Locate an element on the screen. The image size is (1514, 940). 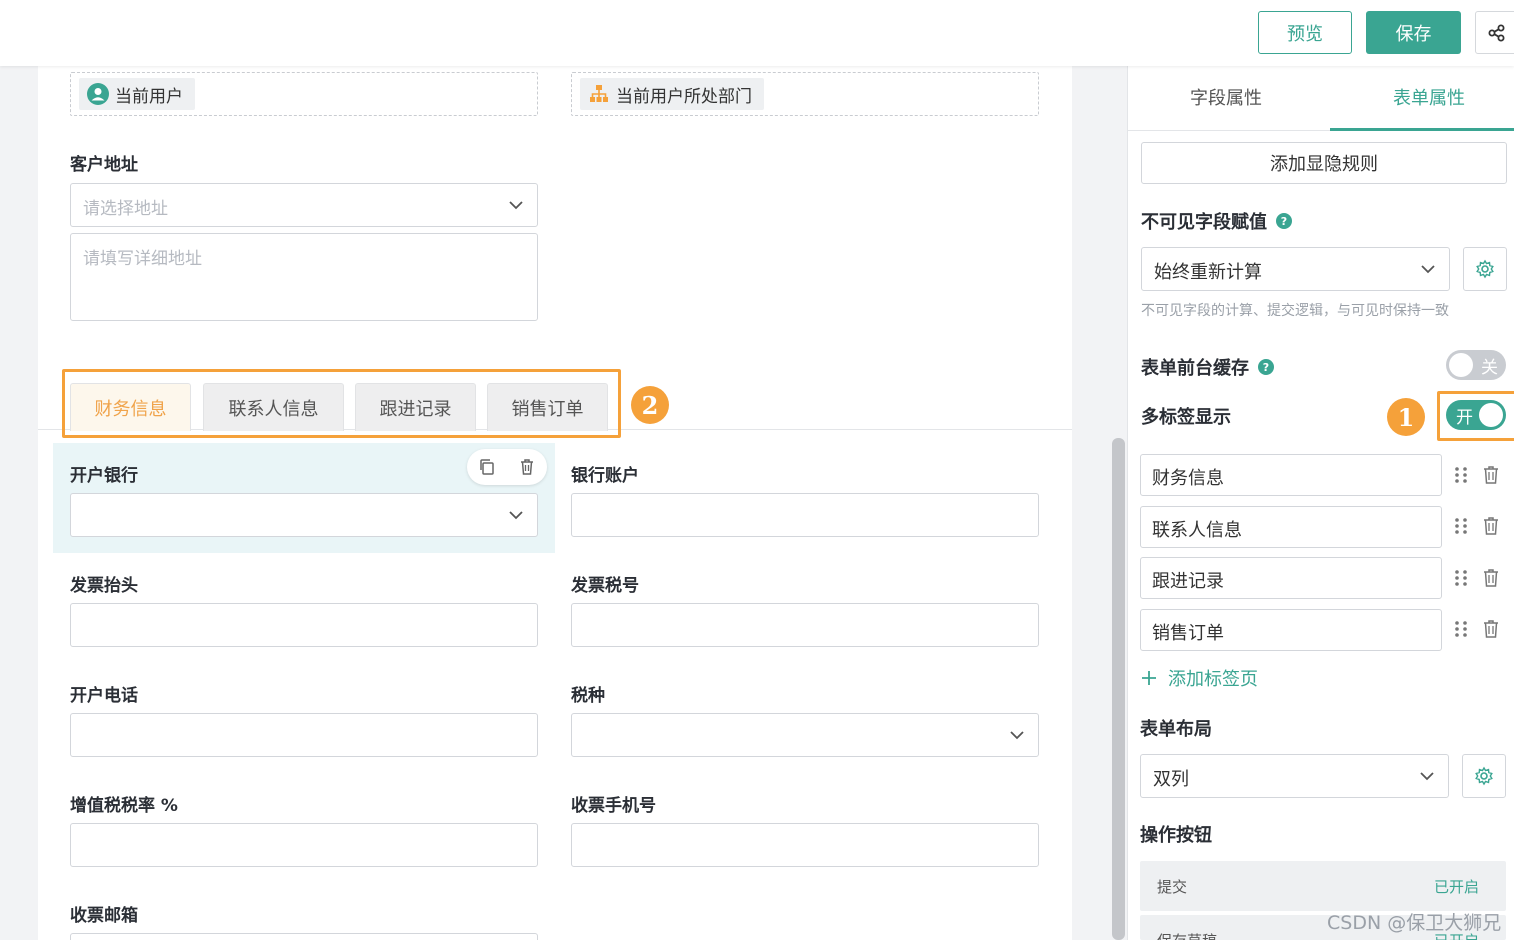
address-detail-placeholder: 请填写详细地址 is located at coordinates (142, 259).